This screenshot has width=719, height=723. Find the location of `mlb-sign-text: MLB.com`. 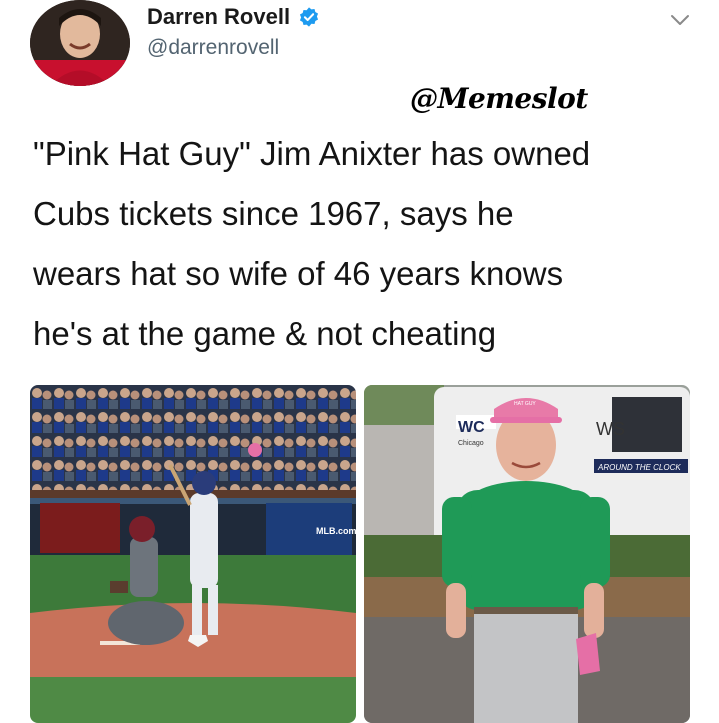

mlb-sign-text: MLB.com is located at coordinates (336, 531).